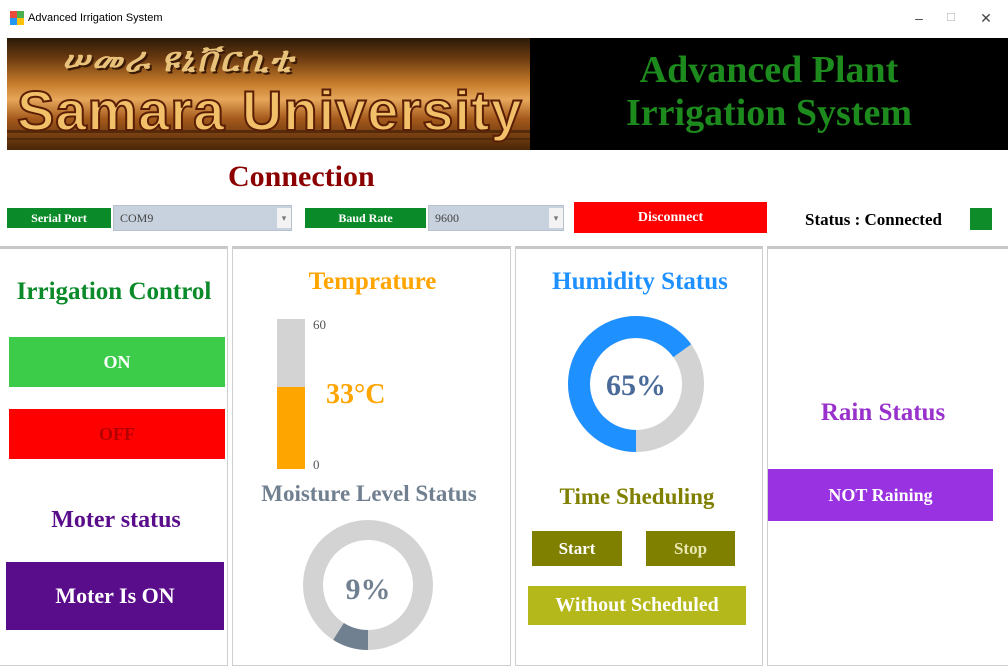 The width and height of the screenshot is (1008, 666). I want to click on app-title-banner: Advanced Plant Irrigation System, so click(769, 94).